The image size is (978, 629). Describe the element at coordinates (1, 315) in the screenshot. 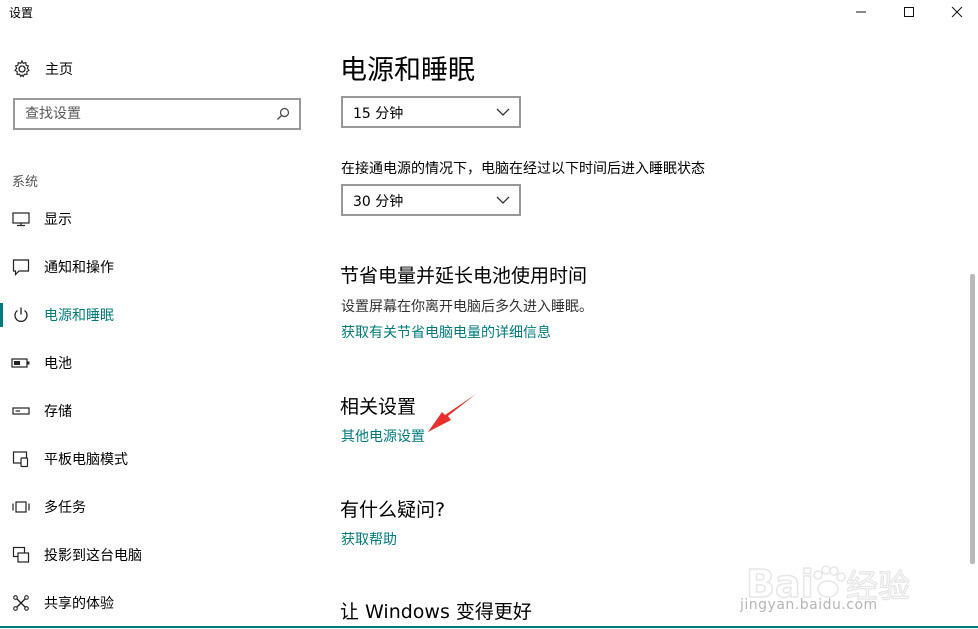

I see `active-indicator` at that location.